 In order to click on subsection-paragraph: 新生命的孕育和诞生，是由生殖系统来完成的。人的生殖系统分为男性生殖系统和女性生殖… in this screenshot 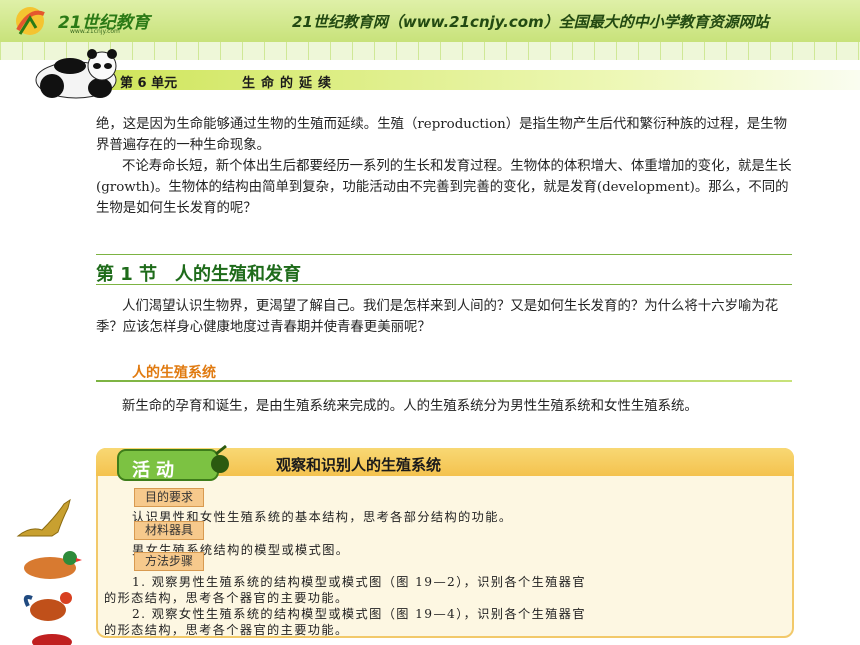, I will do `click(410, 406)`.